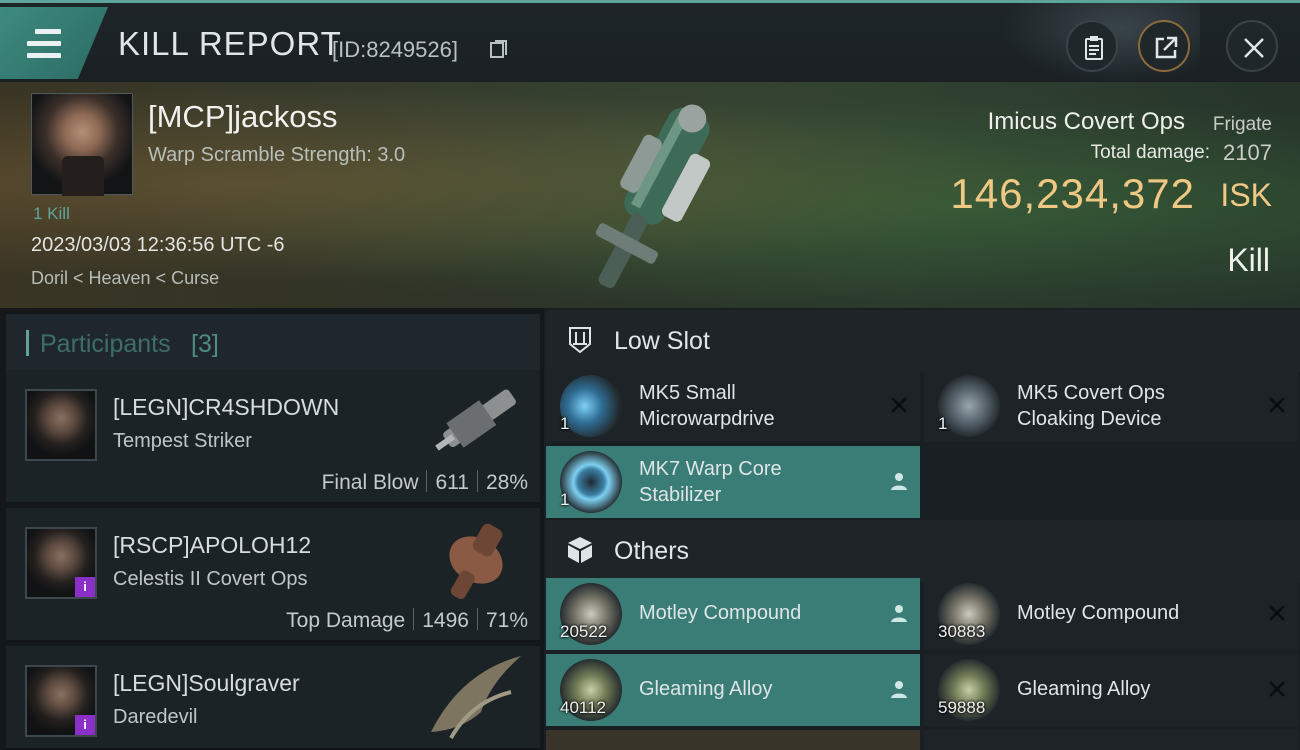 The width and height of the screenshot is (1300, 750). What do you see at coordinates (346, 620) in the screenshot?
I see `participant-role: Top Damage` at bounding box center [346, 620].